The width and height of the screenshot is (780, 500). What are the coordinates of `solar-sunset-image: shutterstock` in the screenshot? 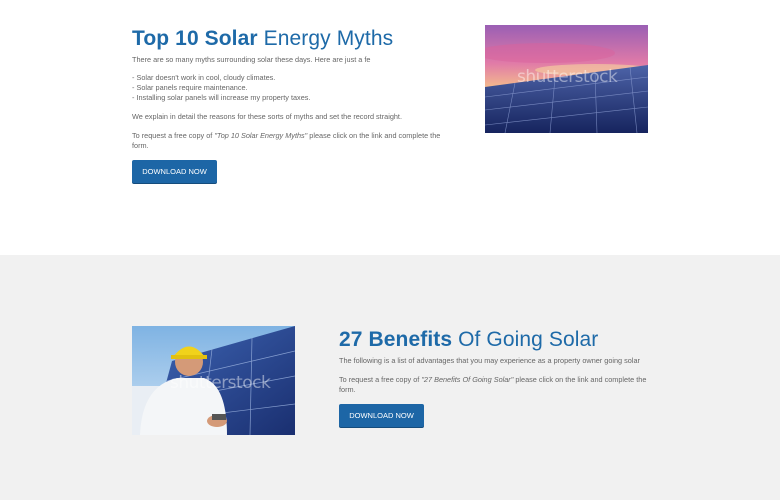 It's located at (566, 79).